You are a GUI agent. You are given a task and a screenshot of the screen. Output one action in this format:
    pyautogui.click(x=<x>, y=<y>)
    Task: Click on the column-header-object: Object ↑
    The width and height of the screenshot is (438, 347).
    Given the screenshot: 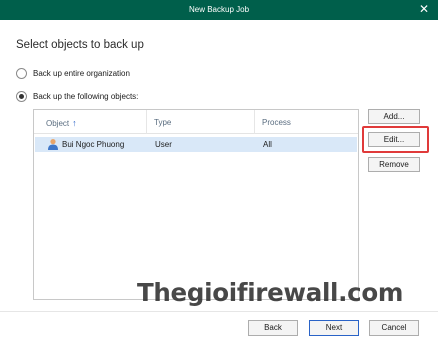 What is the action you would take?
    pyautogui.click(x=61, y=123)
    